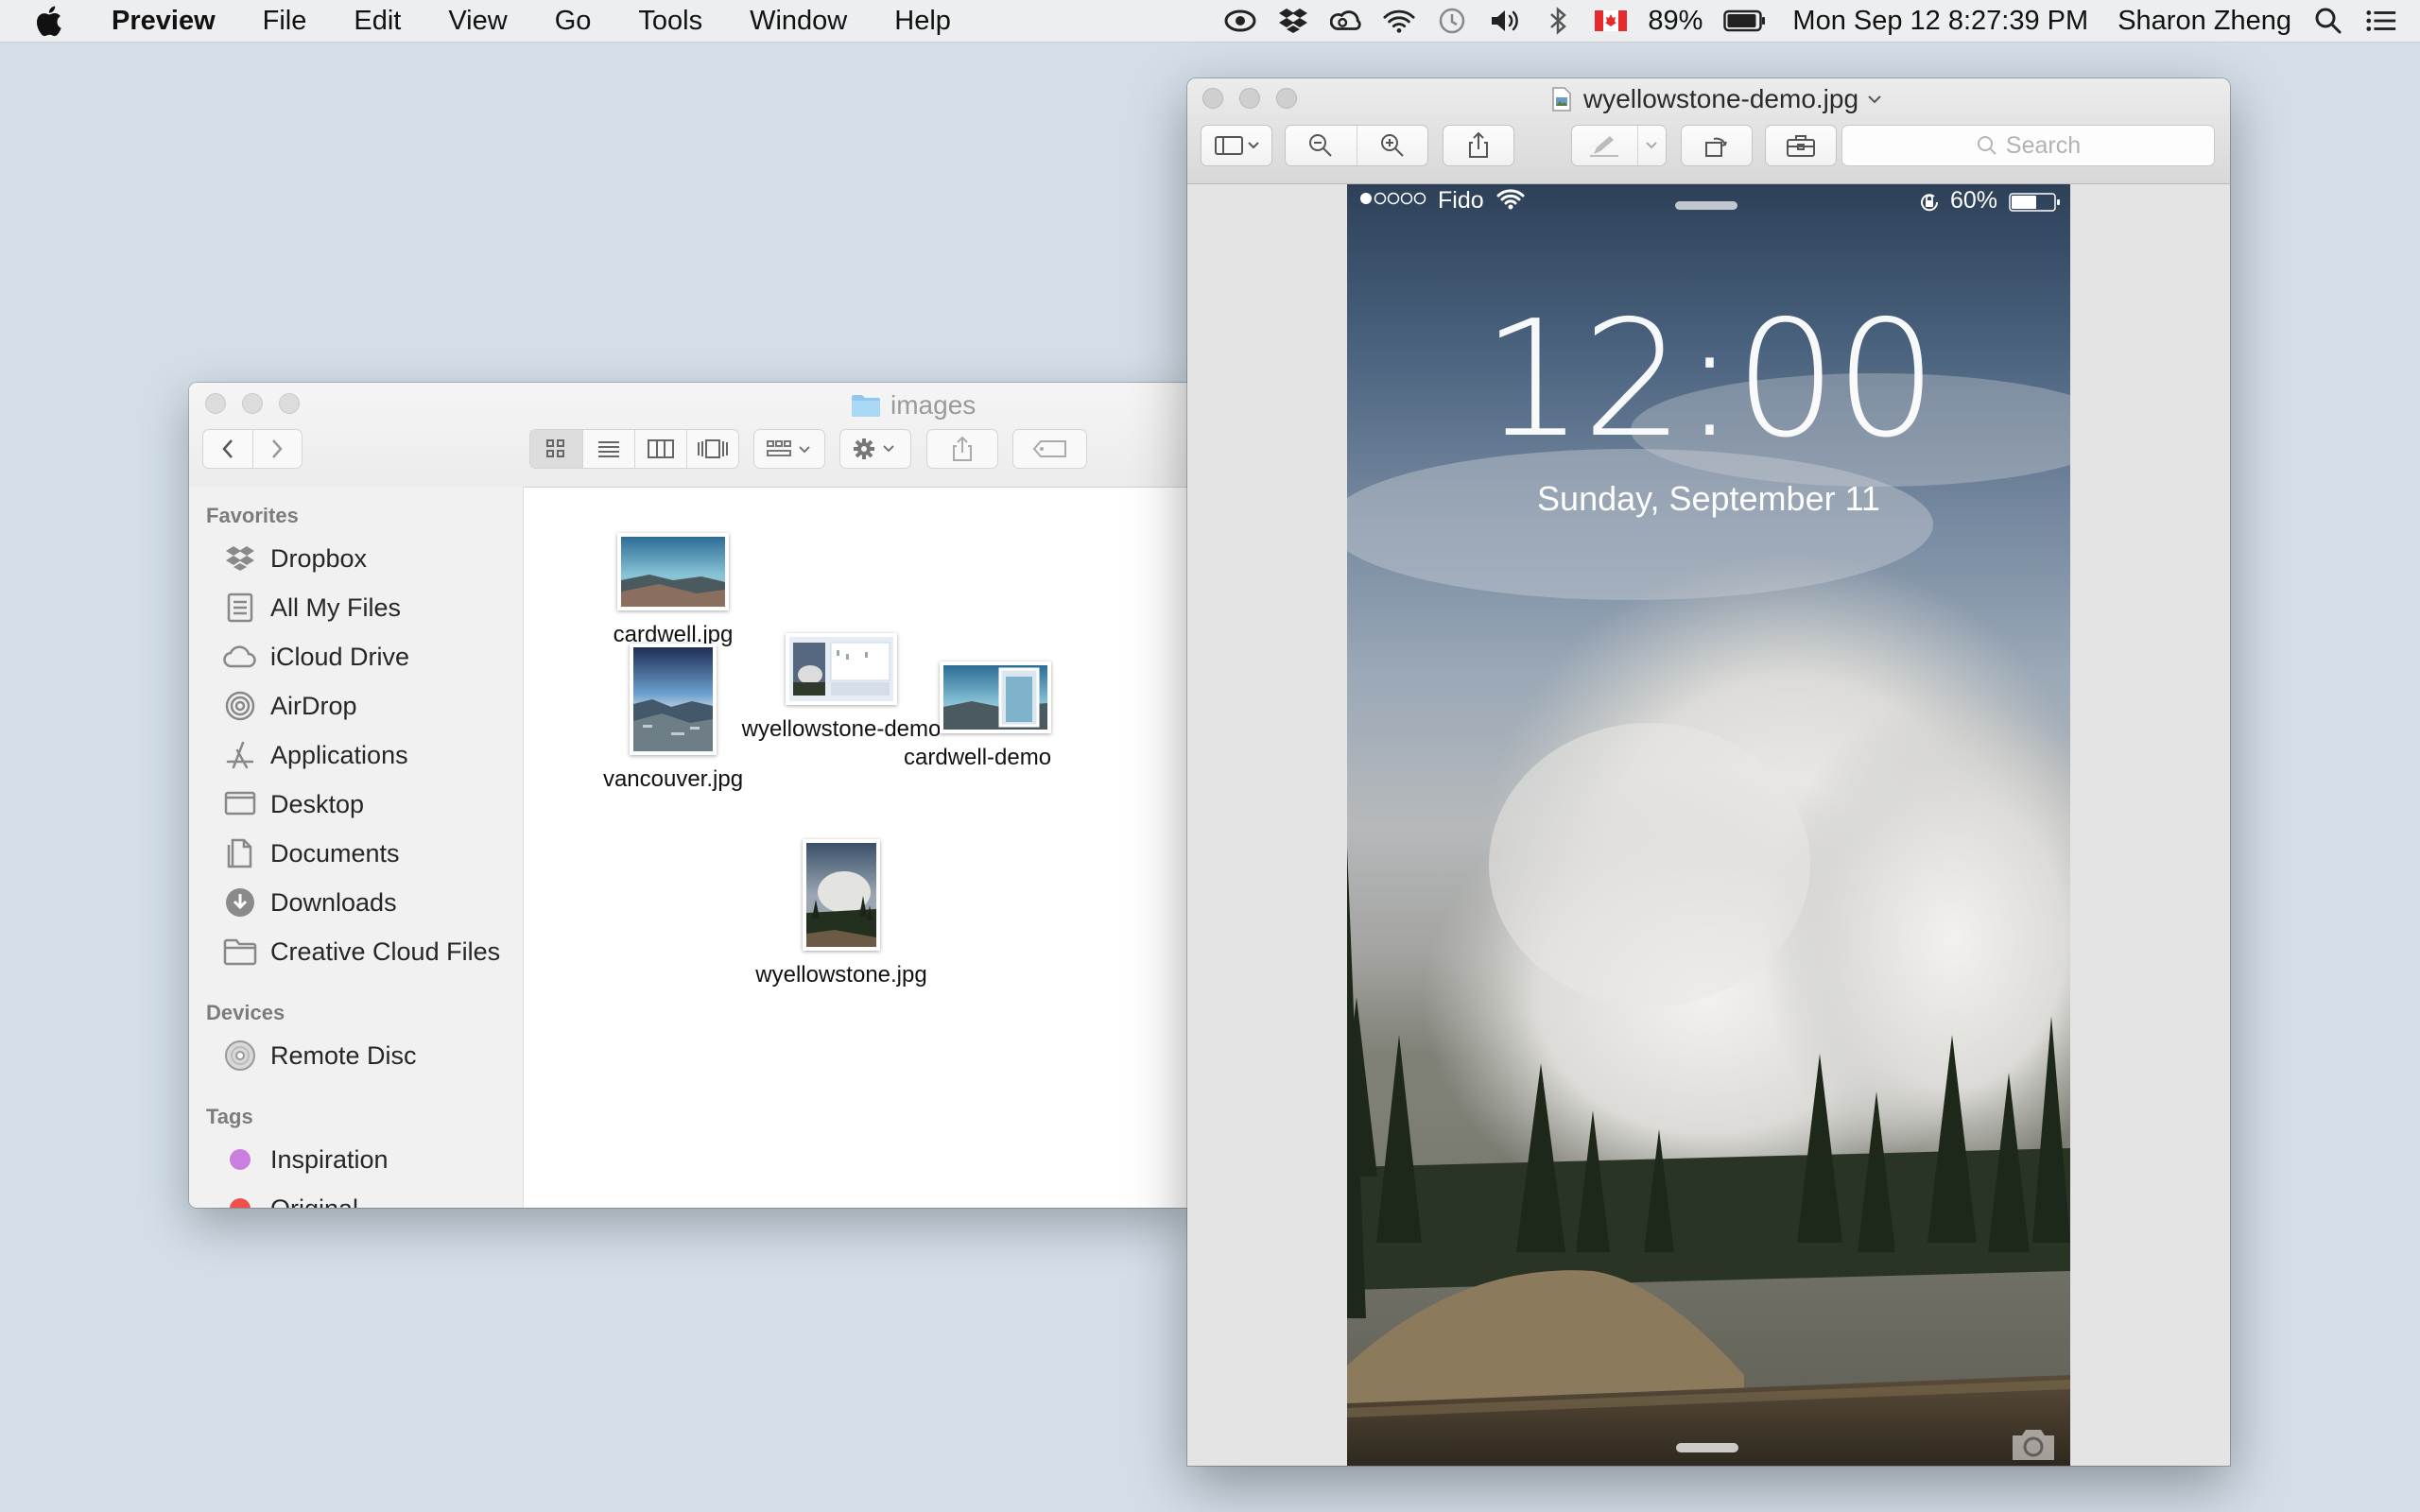  I want to click on preview-window-controls, so click(1257, 98).